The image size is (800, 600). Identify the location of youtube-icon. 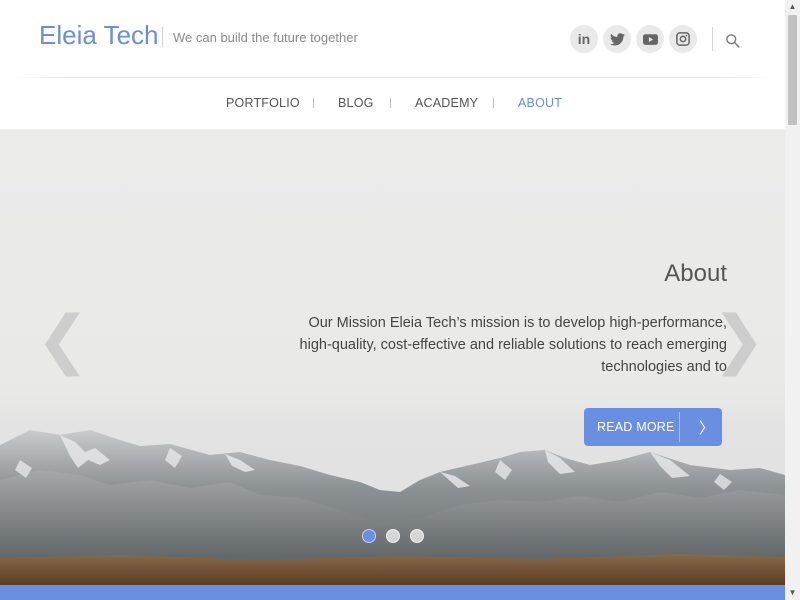
(650, 39).